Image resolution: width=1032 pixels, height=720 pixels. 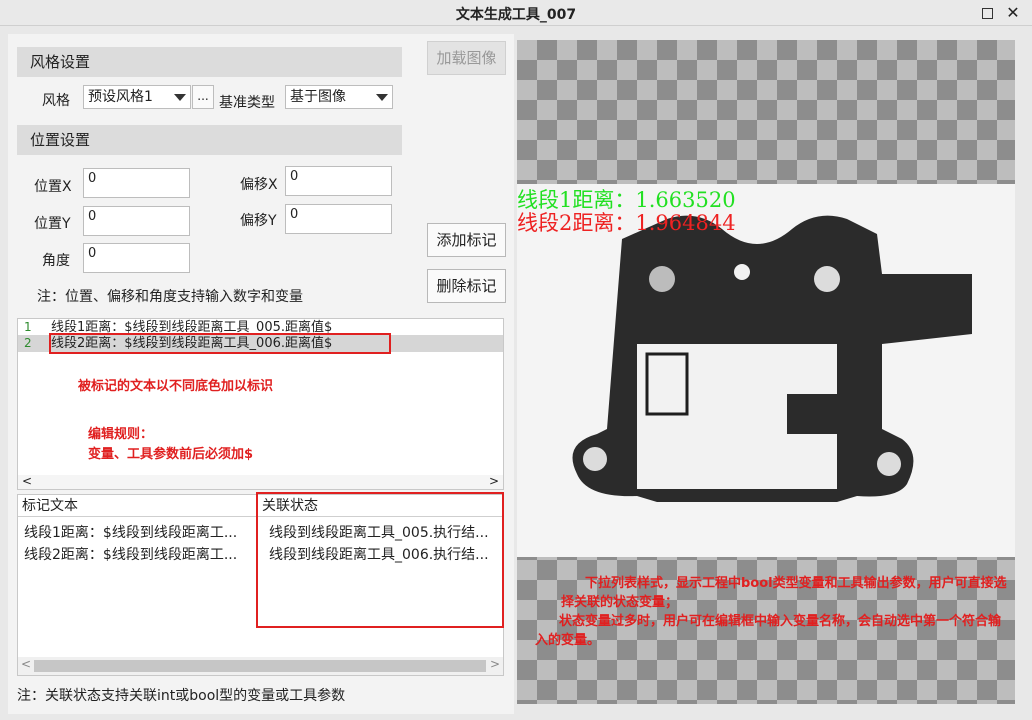 I want to click on style-select: 预设风格1, so click(x=137, y=97).